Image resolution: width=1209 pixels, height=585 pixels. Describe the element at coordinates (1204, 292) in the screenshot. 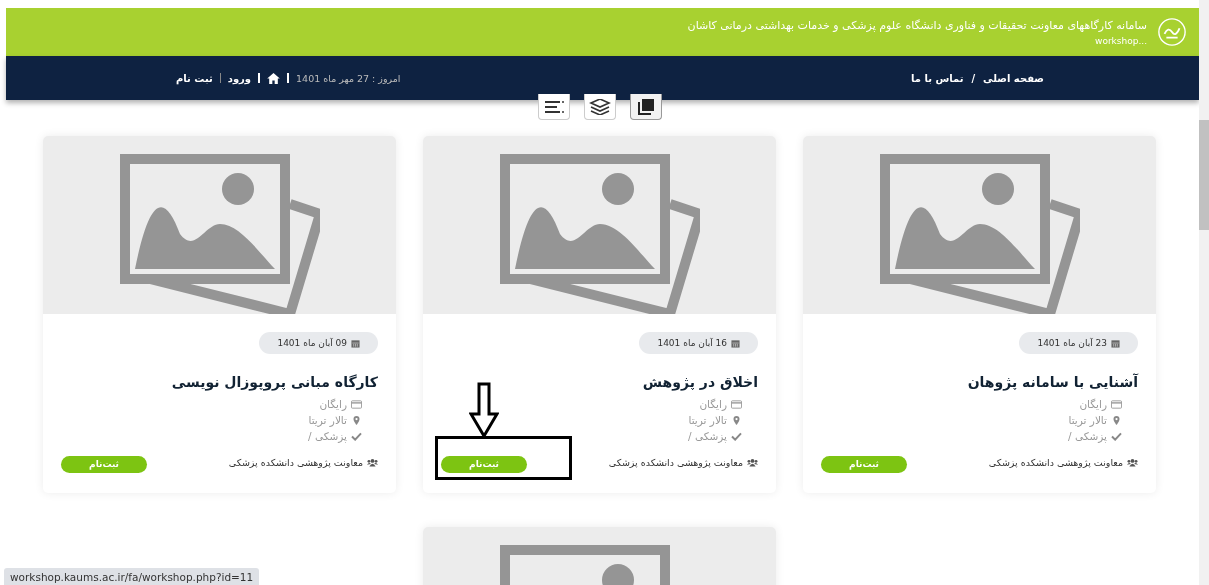

I see `scrollbar` at that location.